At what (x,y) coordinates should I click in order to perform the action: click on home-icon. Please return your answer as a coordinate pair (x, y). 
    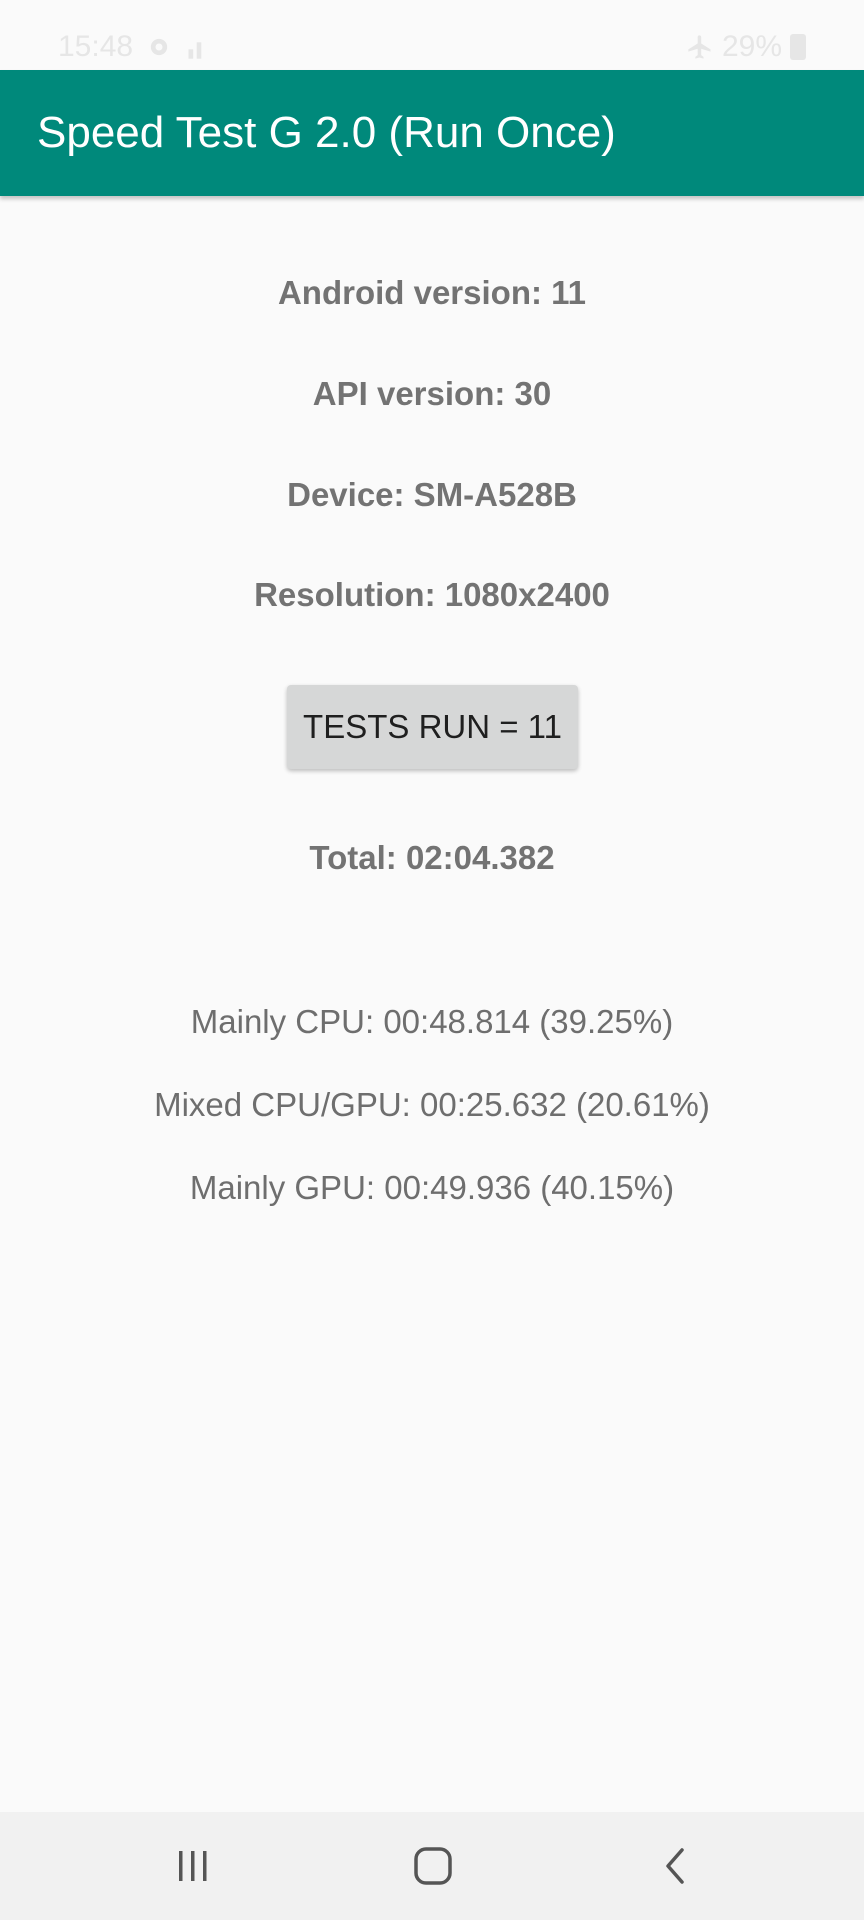
    Looking at the image, I should click on (433, 1866).